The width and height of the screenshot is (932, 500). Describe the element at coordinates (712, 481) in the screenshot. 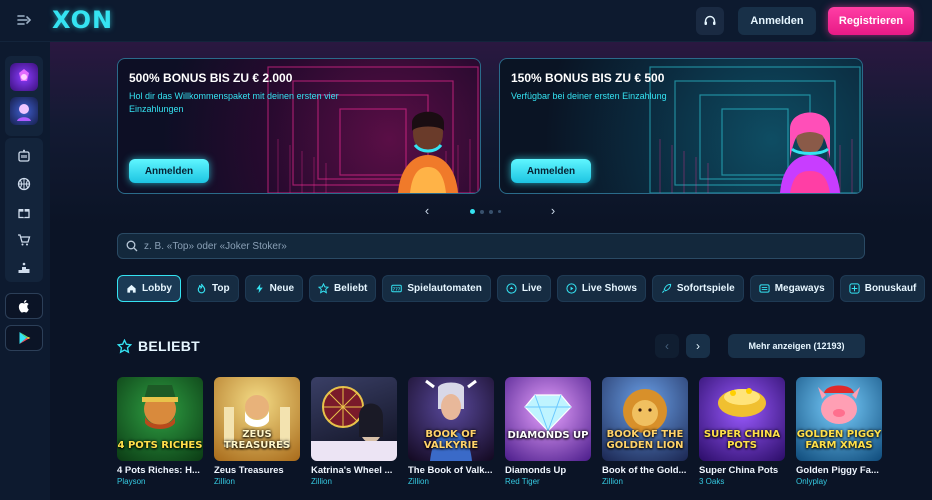

I see `game-provider: 3 Oaks` at that location.